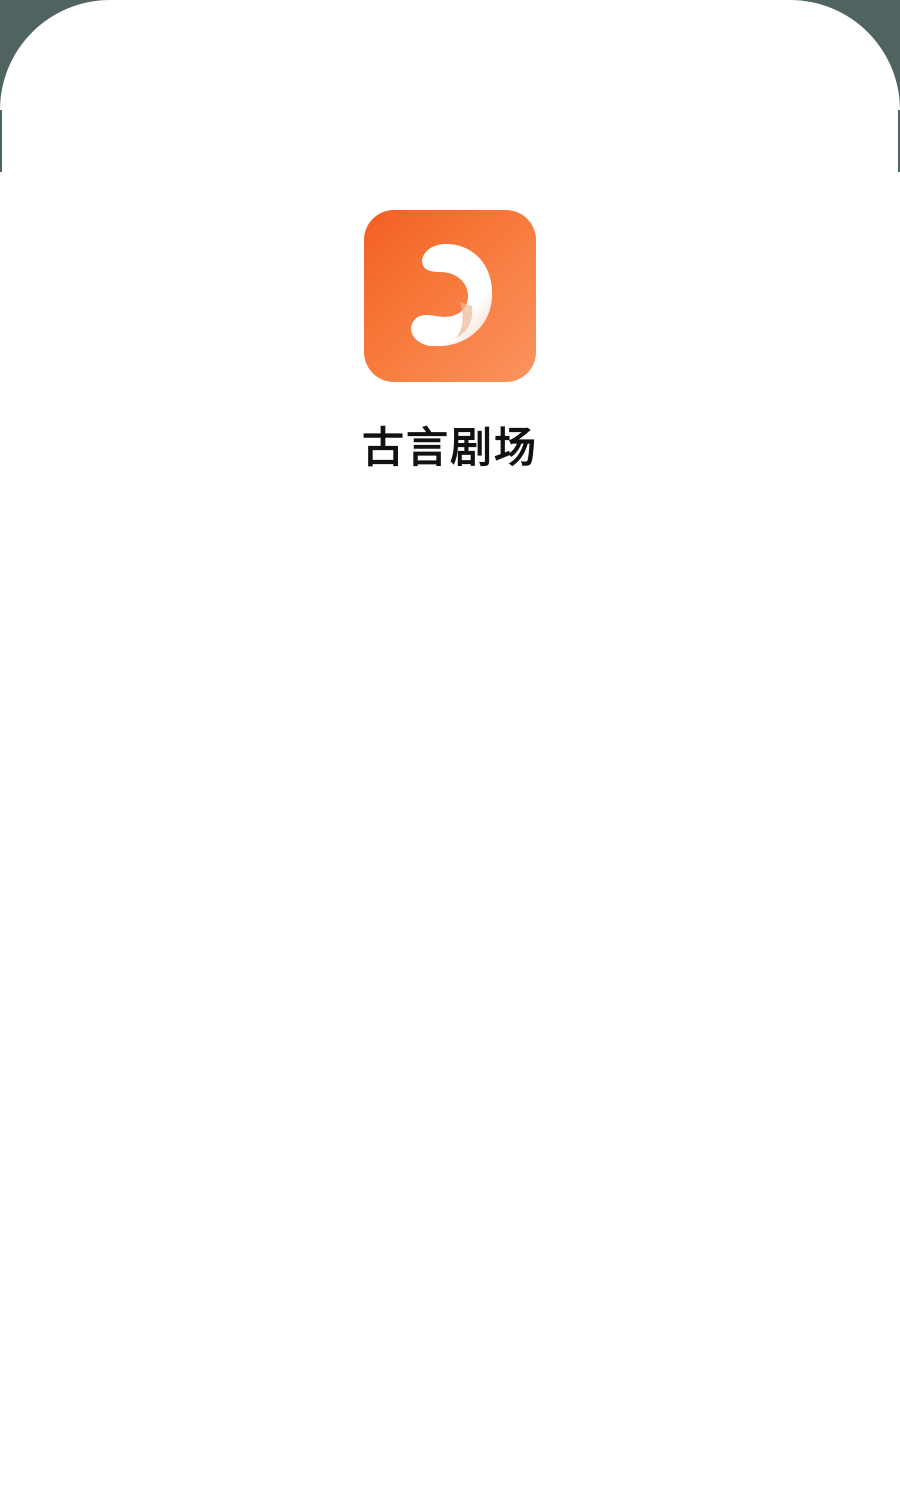 The image size is (900, 1500). I want to click on sheet-edge-left, so click(1, 141).